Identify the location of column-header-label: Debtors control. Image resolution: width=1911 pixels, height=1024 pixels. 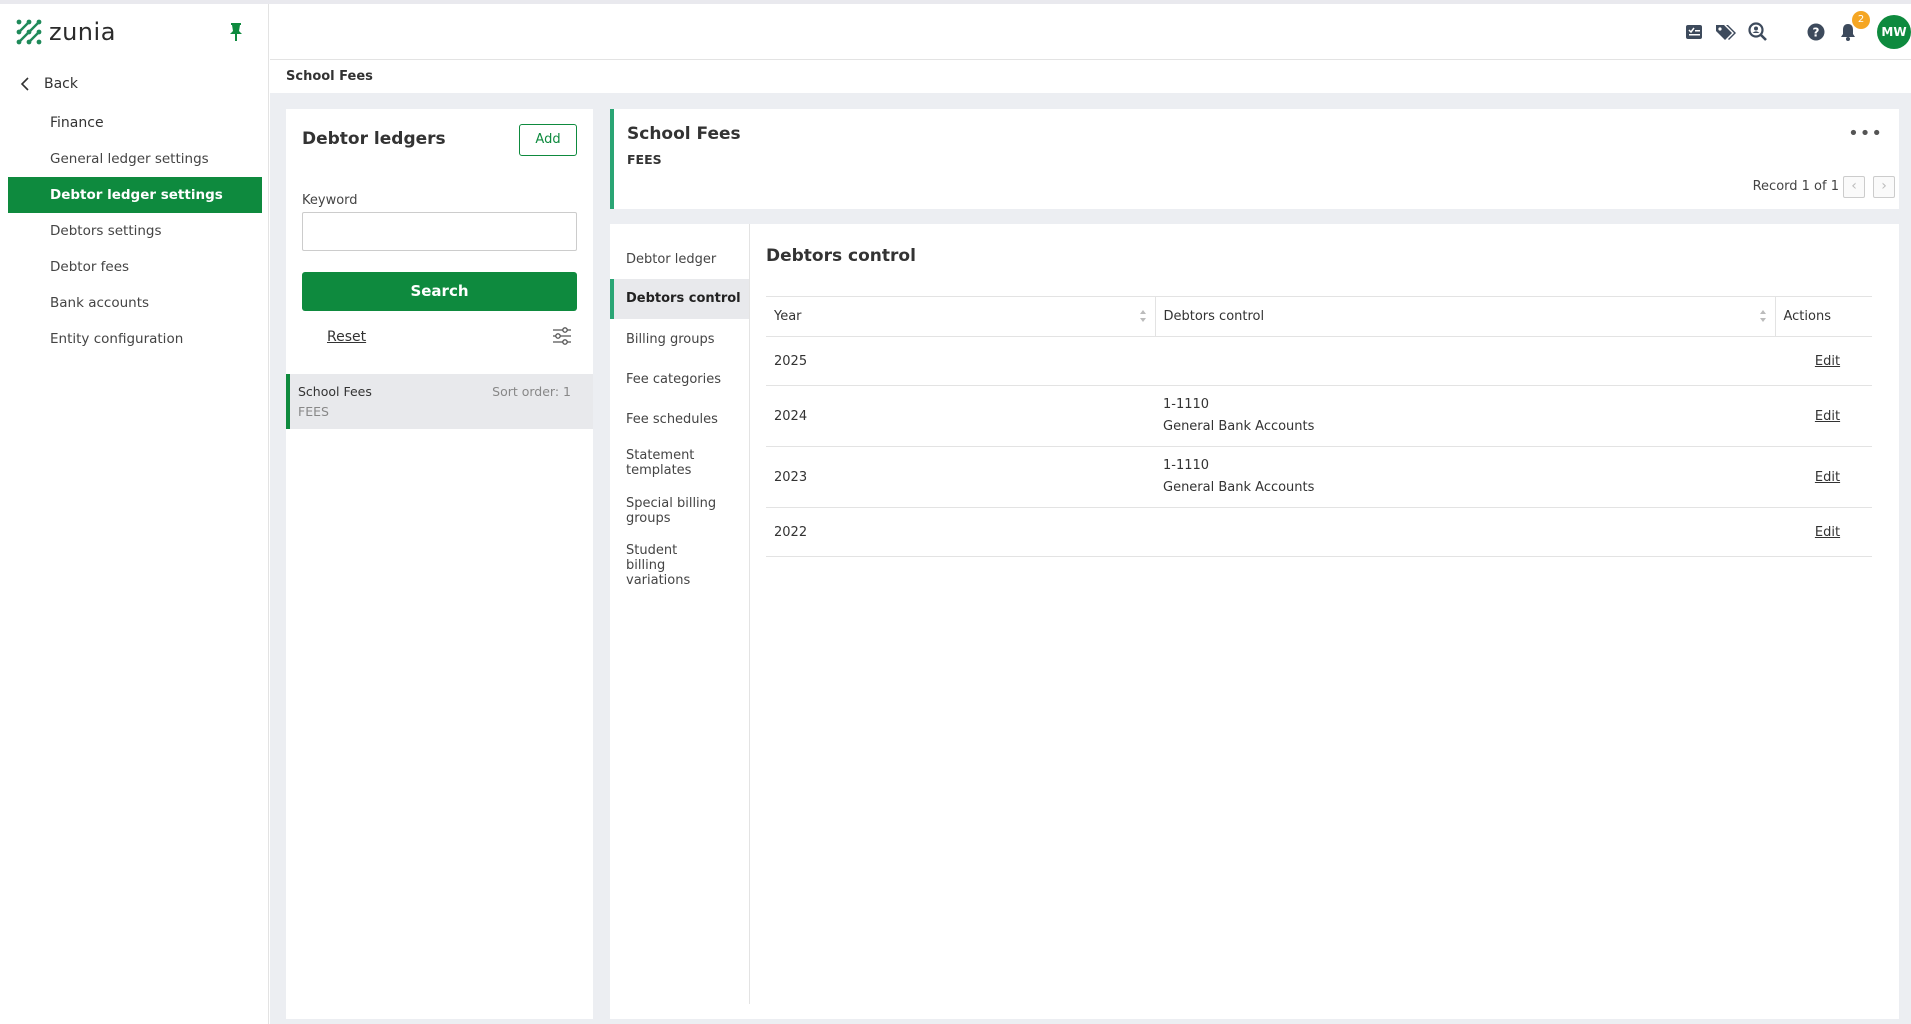
(1214, 316).